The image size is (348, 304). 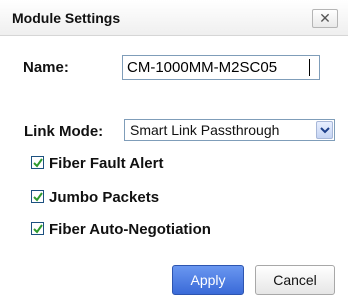 I want to click on dropdown-button, so click(x=324, y=130).